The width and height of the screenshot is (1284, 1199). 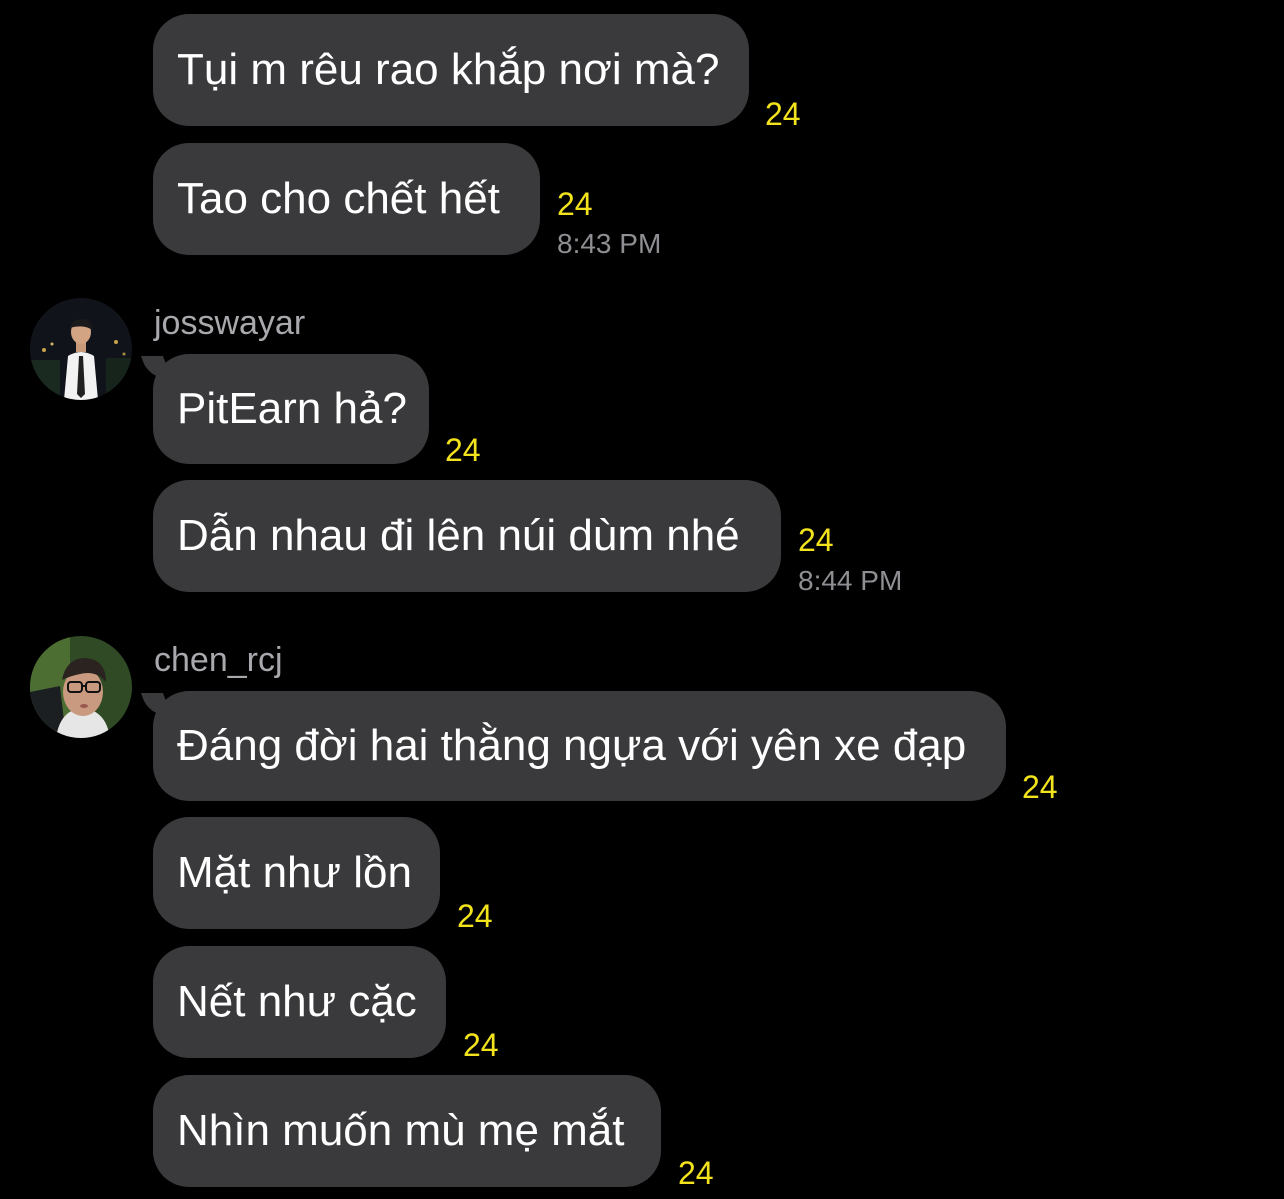 I want to click on message-timestamp: 8:44 PM, so click(x=850, y=580).